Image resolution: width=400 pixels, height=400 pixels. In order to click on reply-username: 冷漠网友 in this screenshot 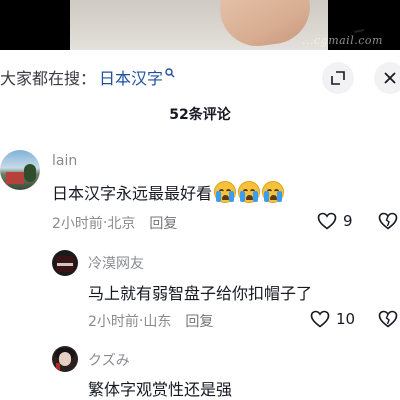, I will do `click(116, 263)`.